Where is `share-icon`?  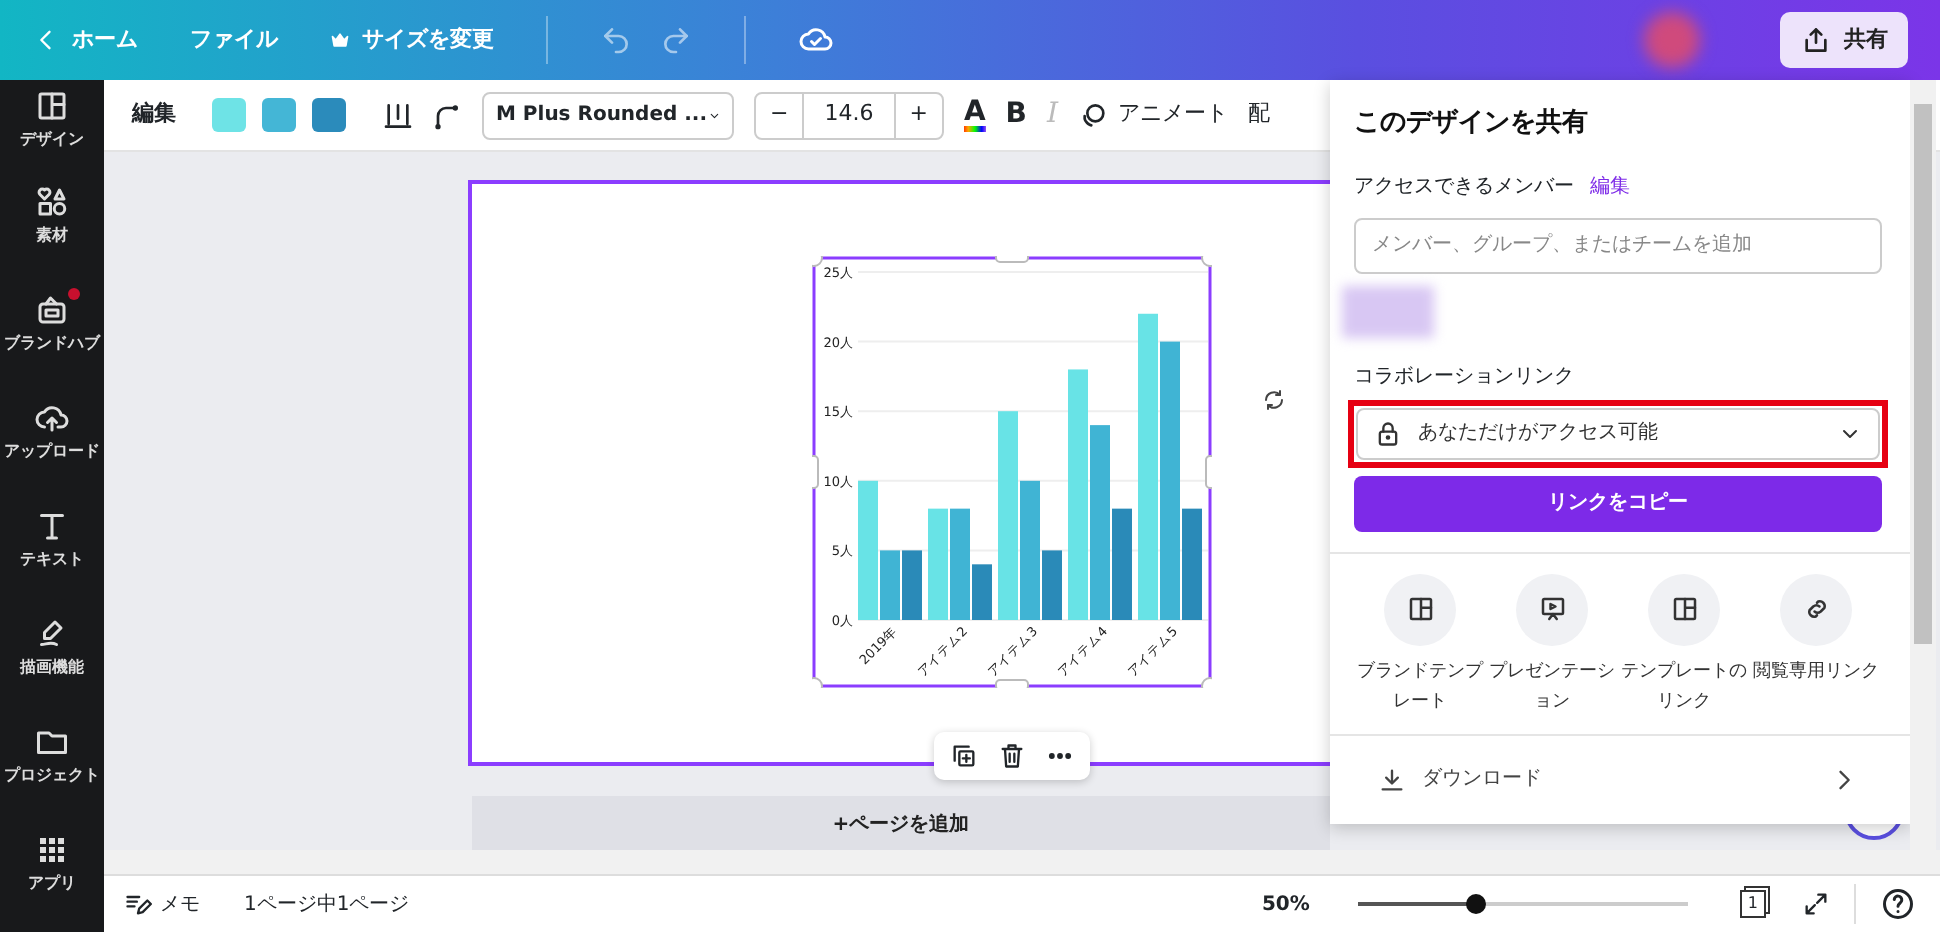 share-icon is located at coordinates (1816, 40).